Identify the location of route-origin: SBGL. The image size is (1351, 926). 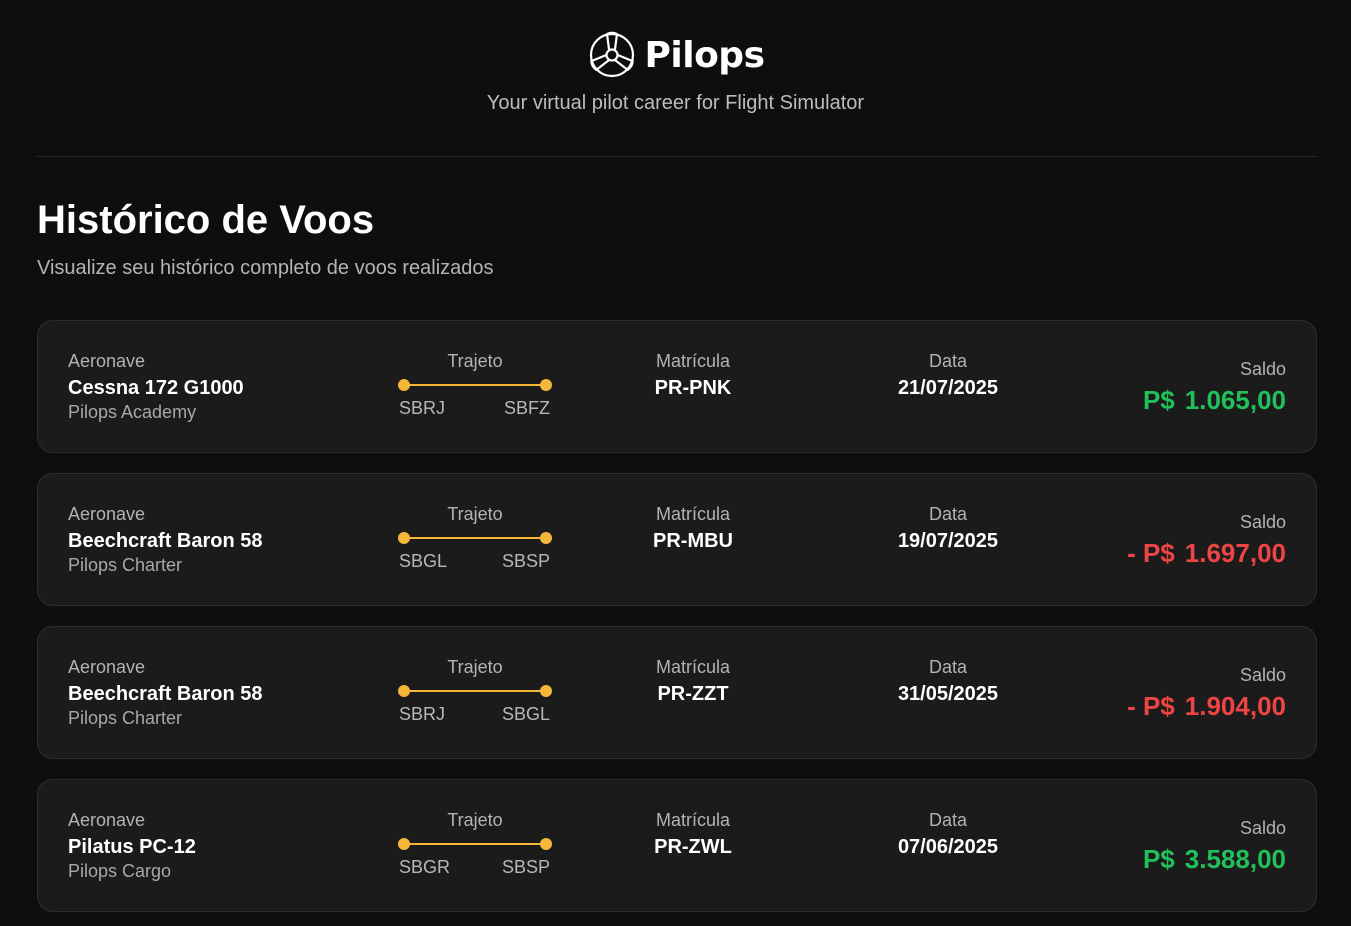
(423, 561).